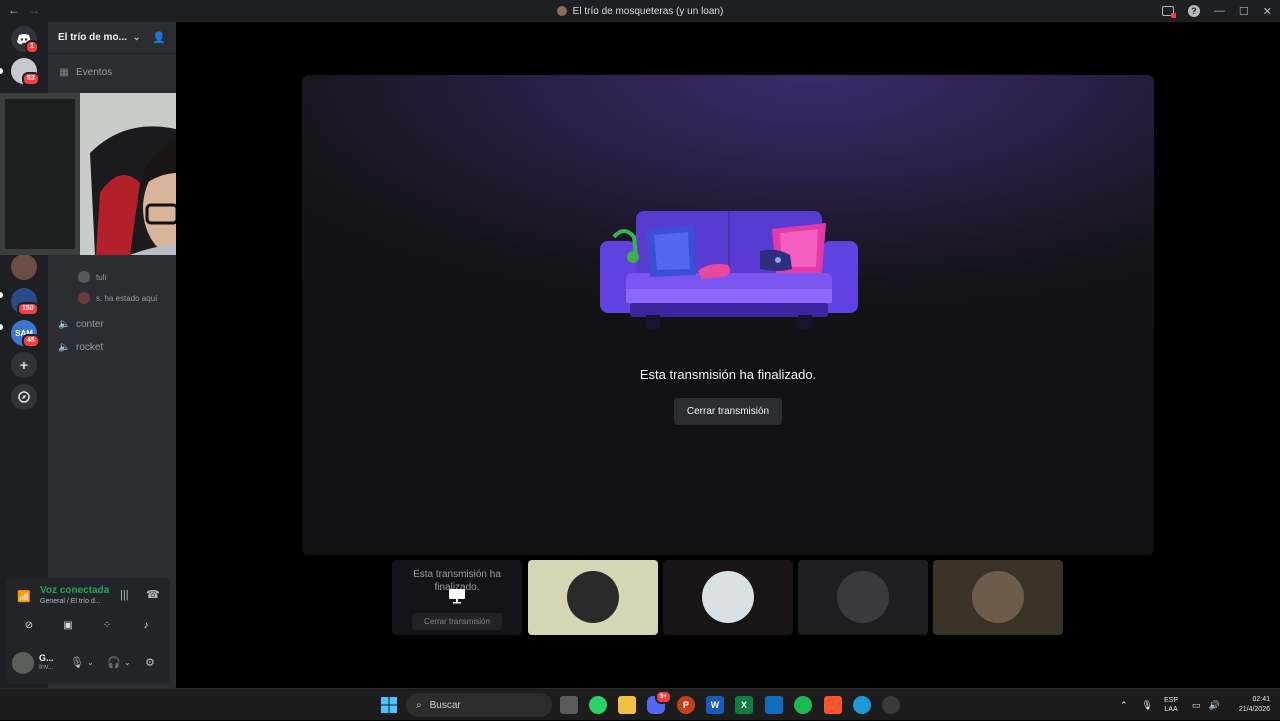 The width and height of the screenshot is (1280, 721). I want to click on invite-people-icon: 👤, so click(159, 37).